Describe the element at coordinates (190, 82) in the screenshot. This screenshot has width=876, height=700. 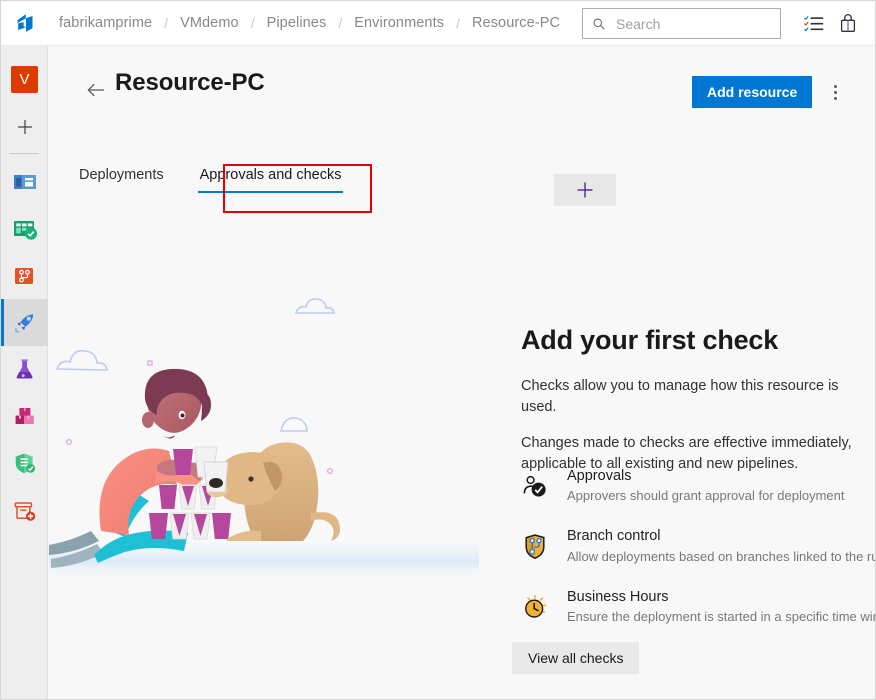
I see `page-title: Resource-PC` at that location.